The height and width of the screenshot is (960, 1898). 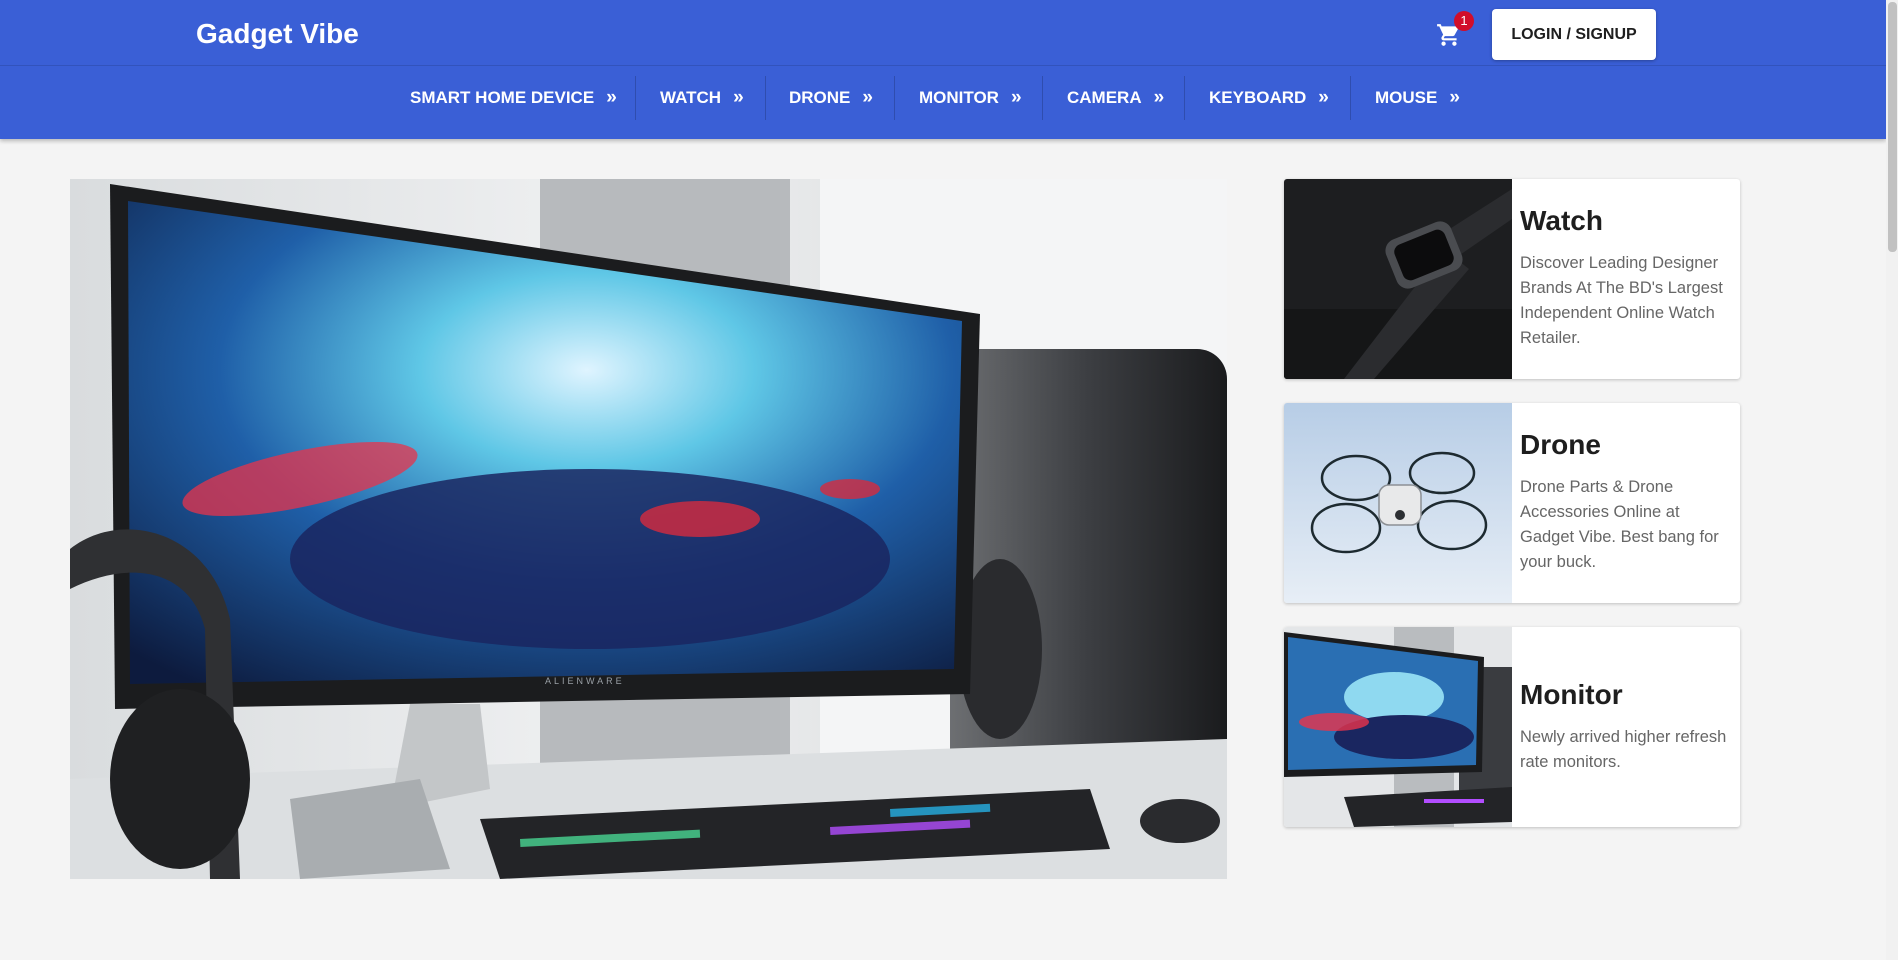 I want to click on mouse, so click(x=1180, y=821).